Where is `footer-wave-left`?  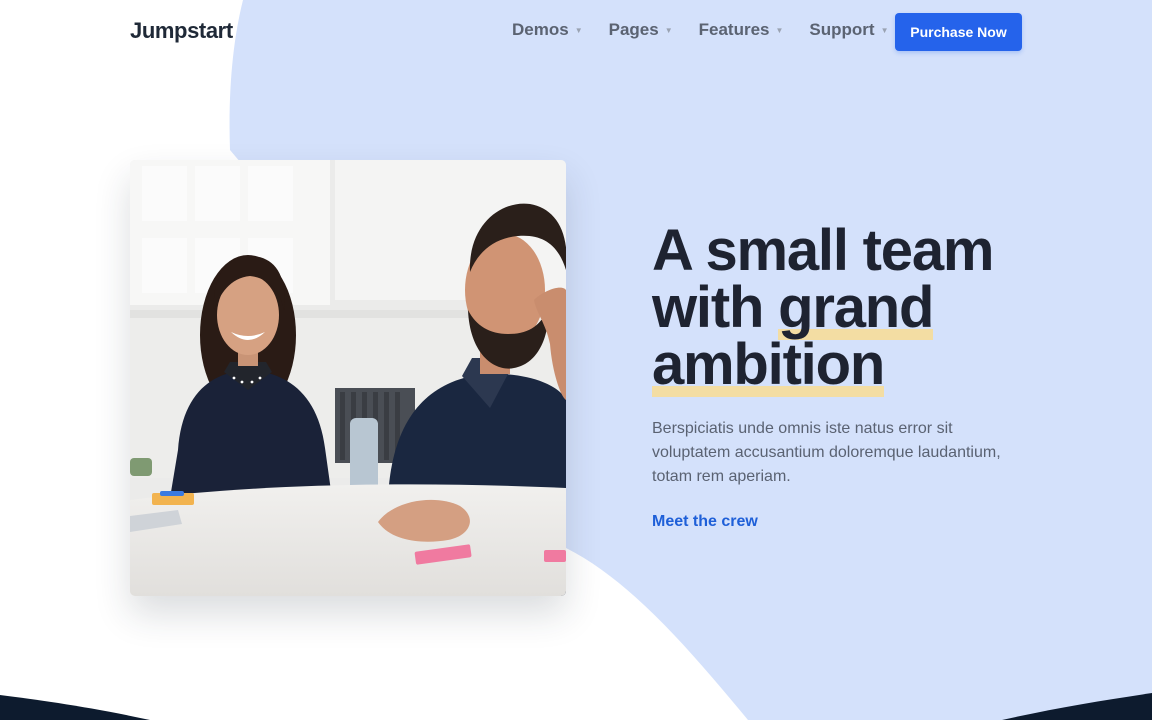
footer-wave-left is located at coordinates (75, 707).